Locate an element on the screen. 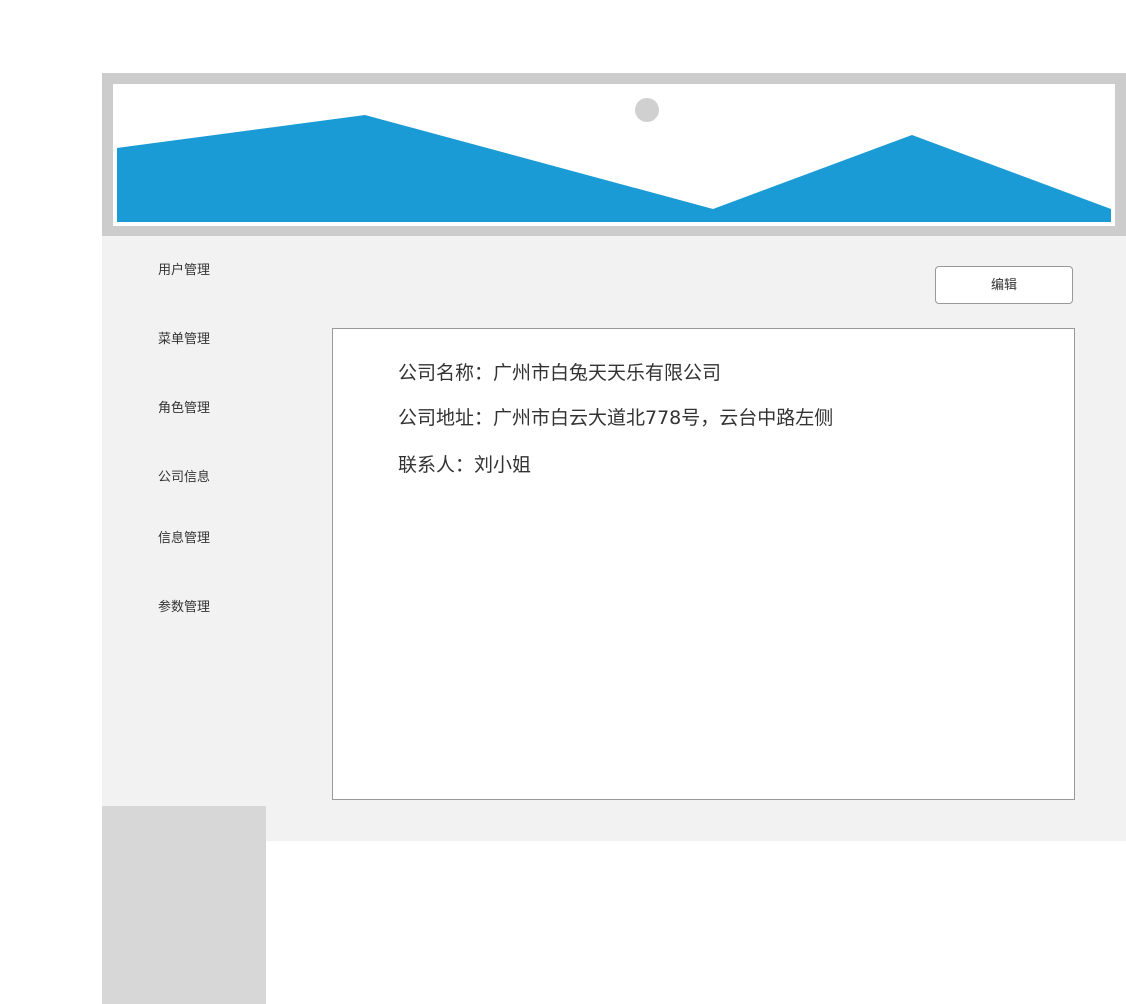 The width and height of the screenshot is (1126, 1004). edit-button: 编辑 is located at coordinates (1004, 285).